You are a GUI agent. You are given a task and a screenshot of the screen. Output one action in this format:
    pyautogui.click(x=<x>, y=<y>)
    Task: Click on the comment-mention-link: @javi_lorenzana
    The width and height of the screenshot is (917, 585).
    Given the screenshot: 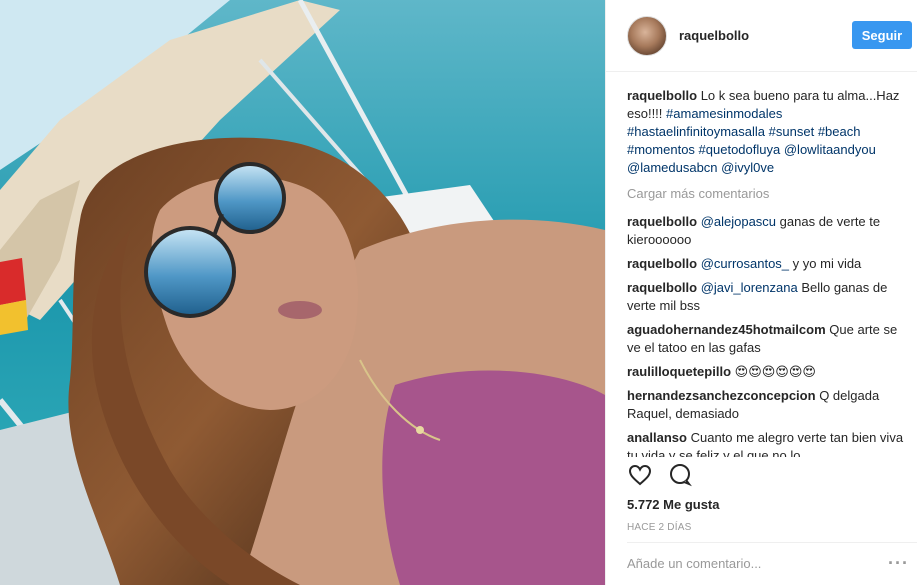 What is the action you would take?
    pyautogui.click(x=749, y=287)
    